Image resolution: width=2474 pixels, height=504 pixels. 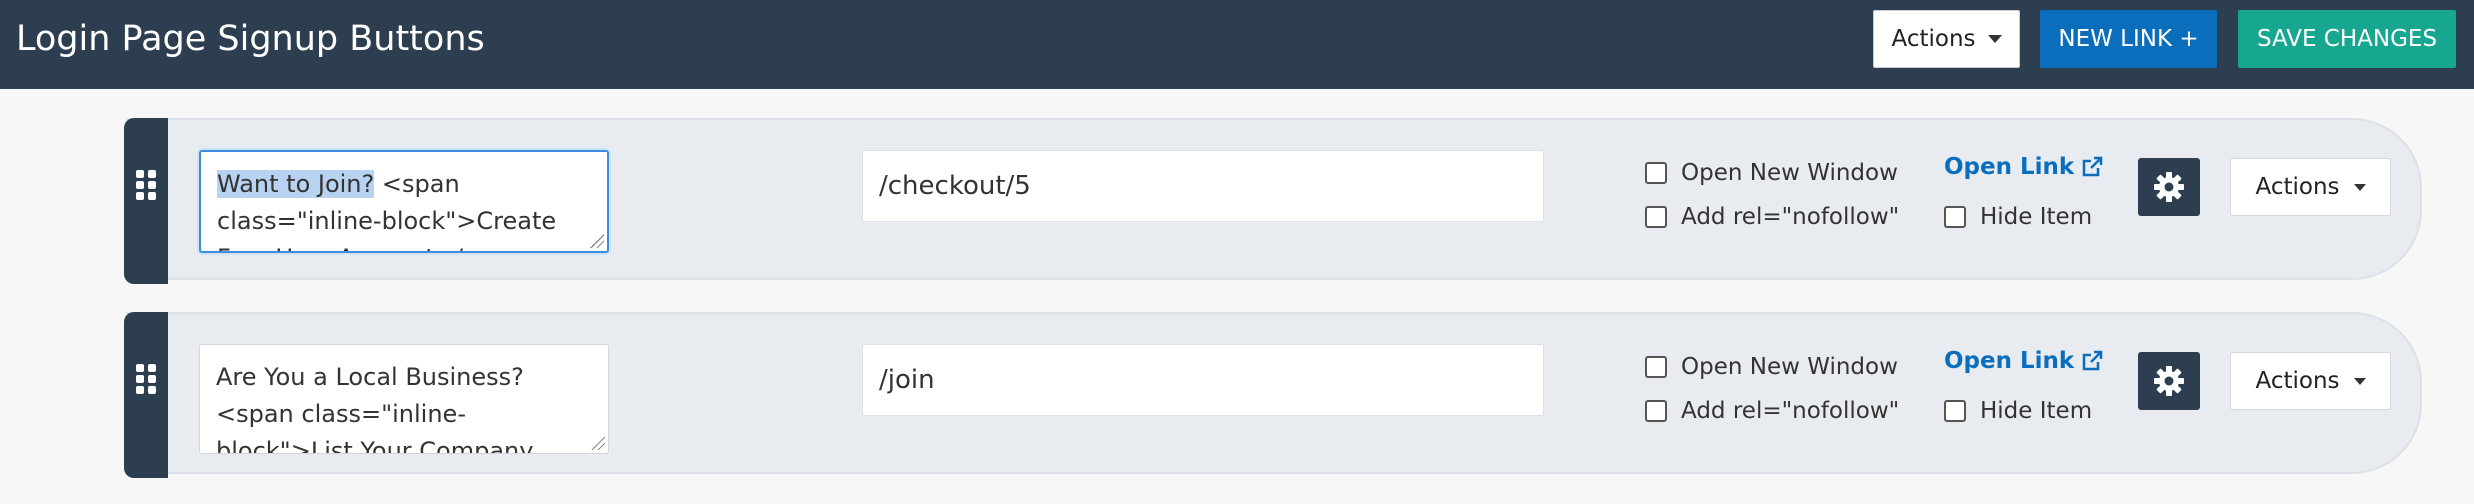 I want to click on link-url-field: /join, so click(x=1203, y=380).